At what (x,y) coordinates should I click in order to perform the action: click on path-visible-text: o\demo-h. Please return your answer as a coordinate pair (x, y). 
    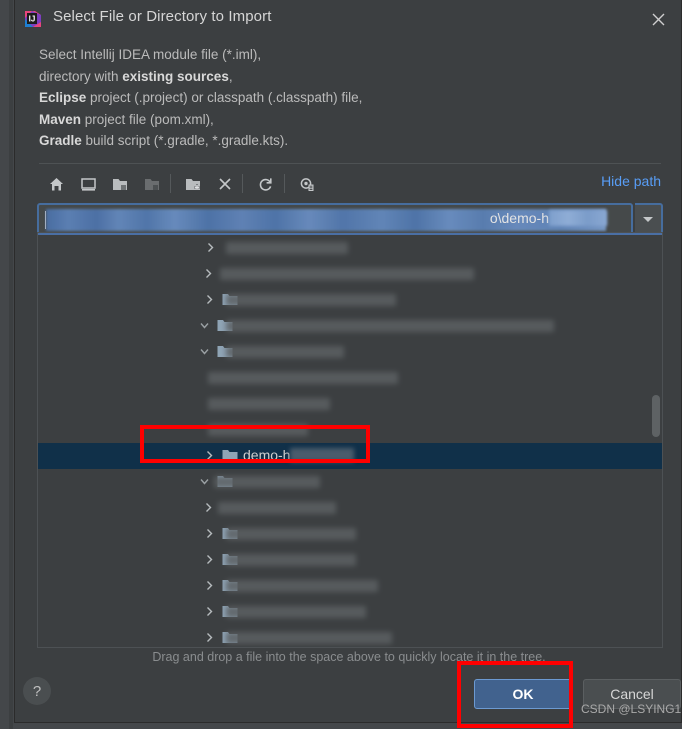
    Looking at the image, I should click on (548, 218).